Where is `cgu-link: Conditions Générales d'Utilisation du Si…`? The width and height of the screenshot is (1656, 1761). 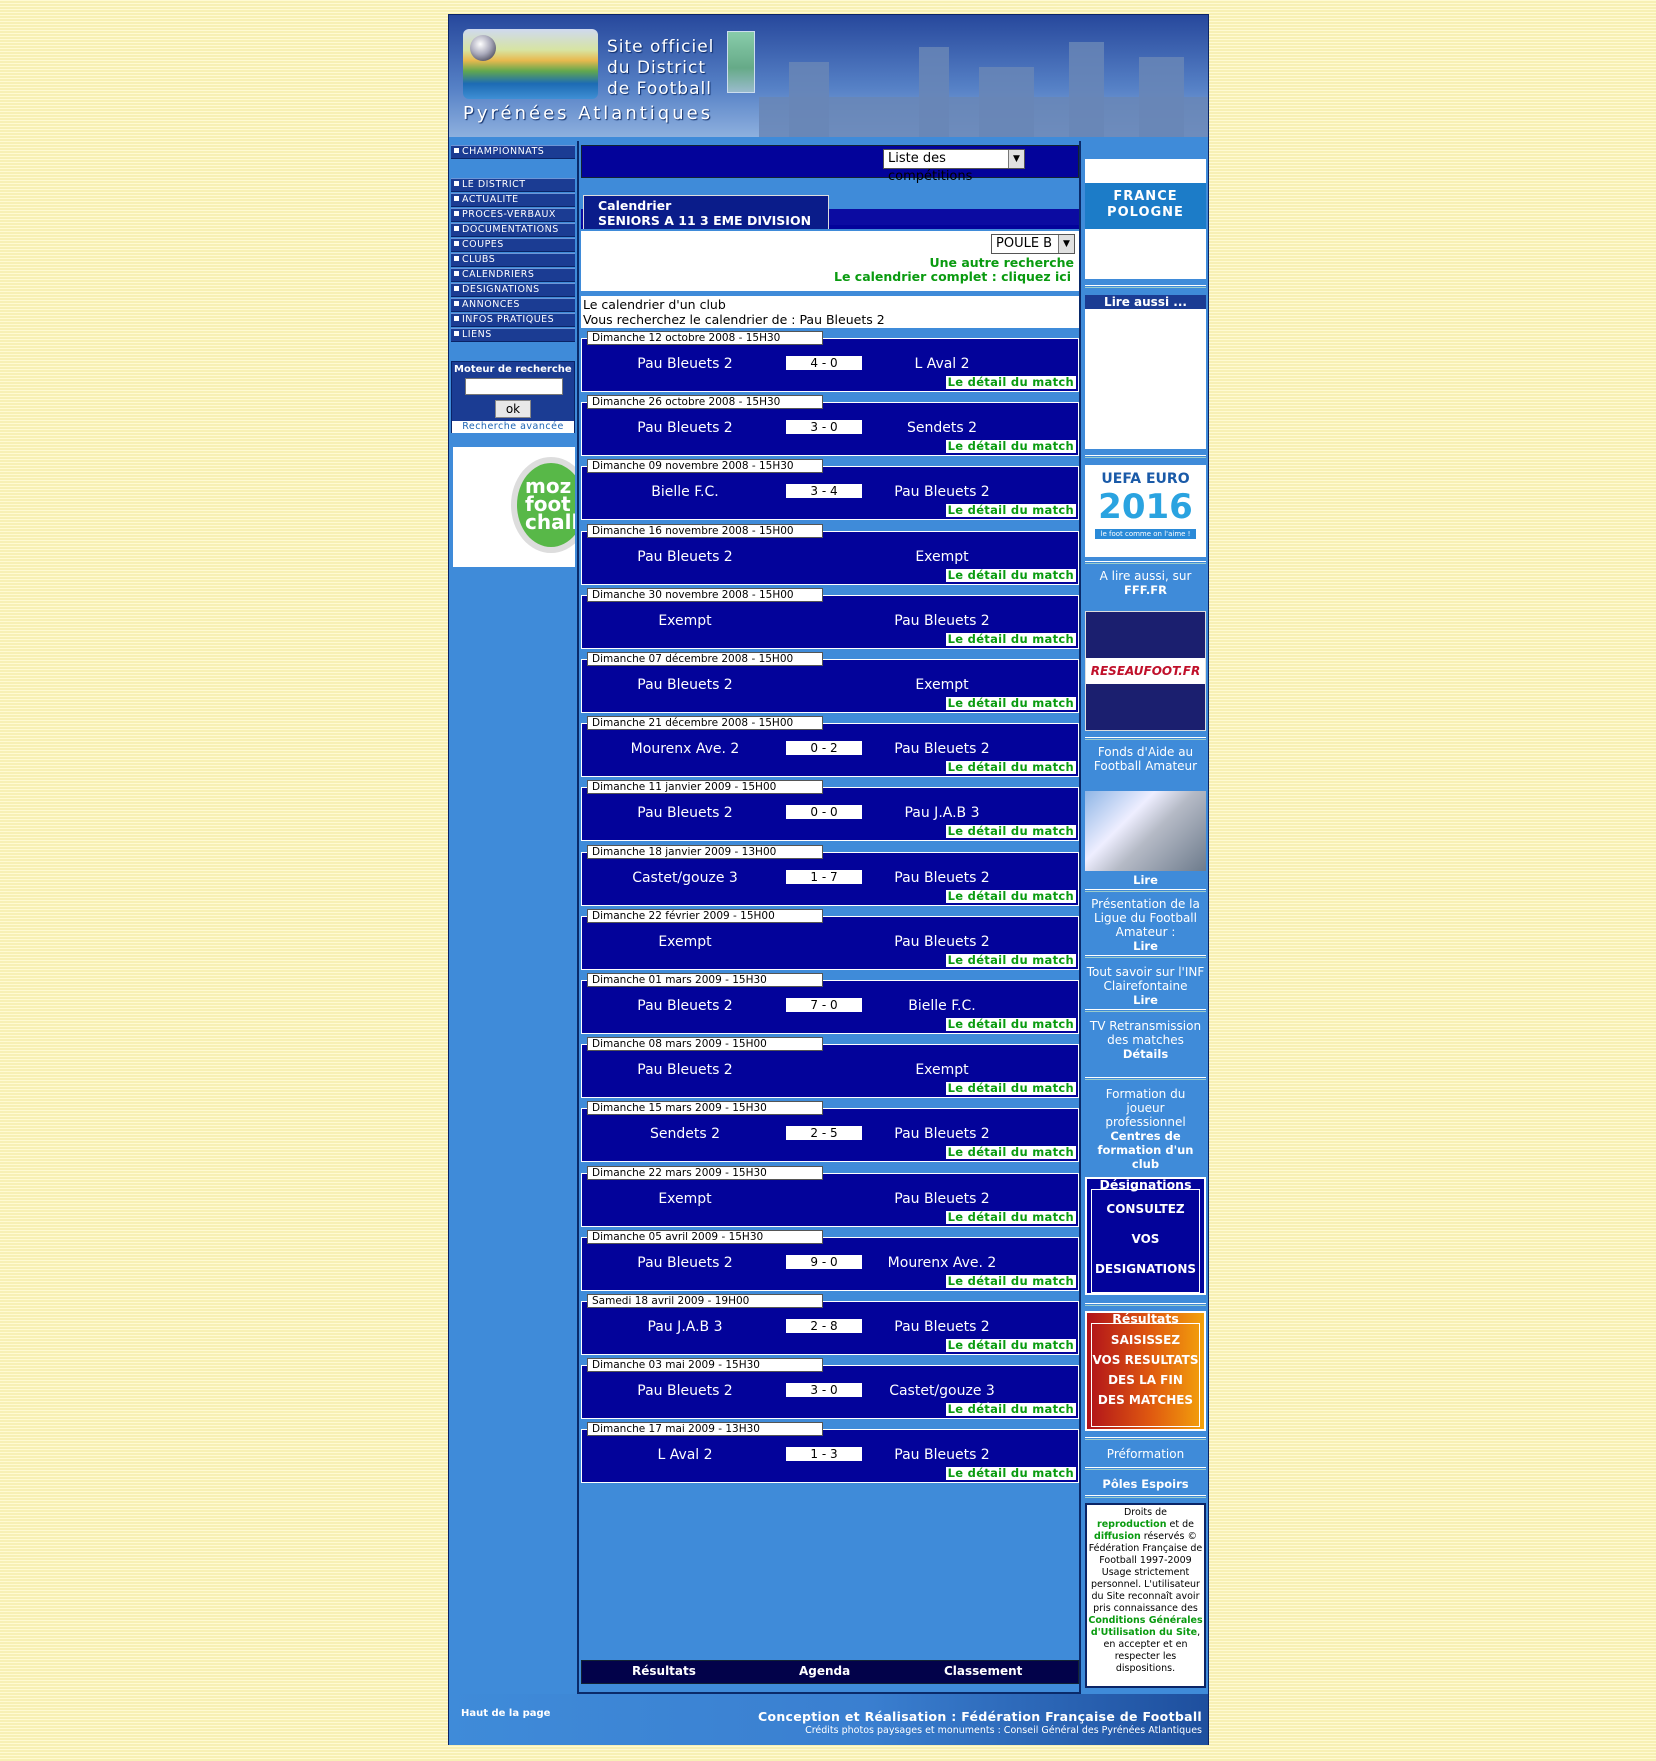
cgu-link: Conditions Générales d'Utilisation du Si… is located at coordinates (1145, 1626).